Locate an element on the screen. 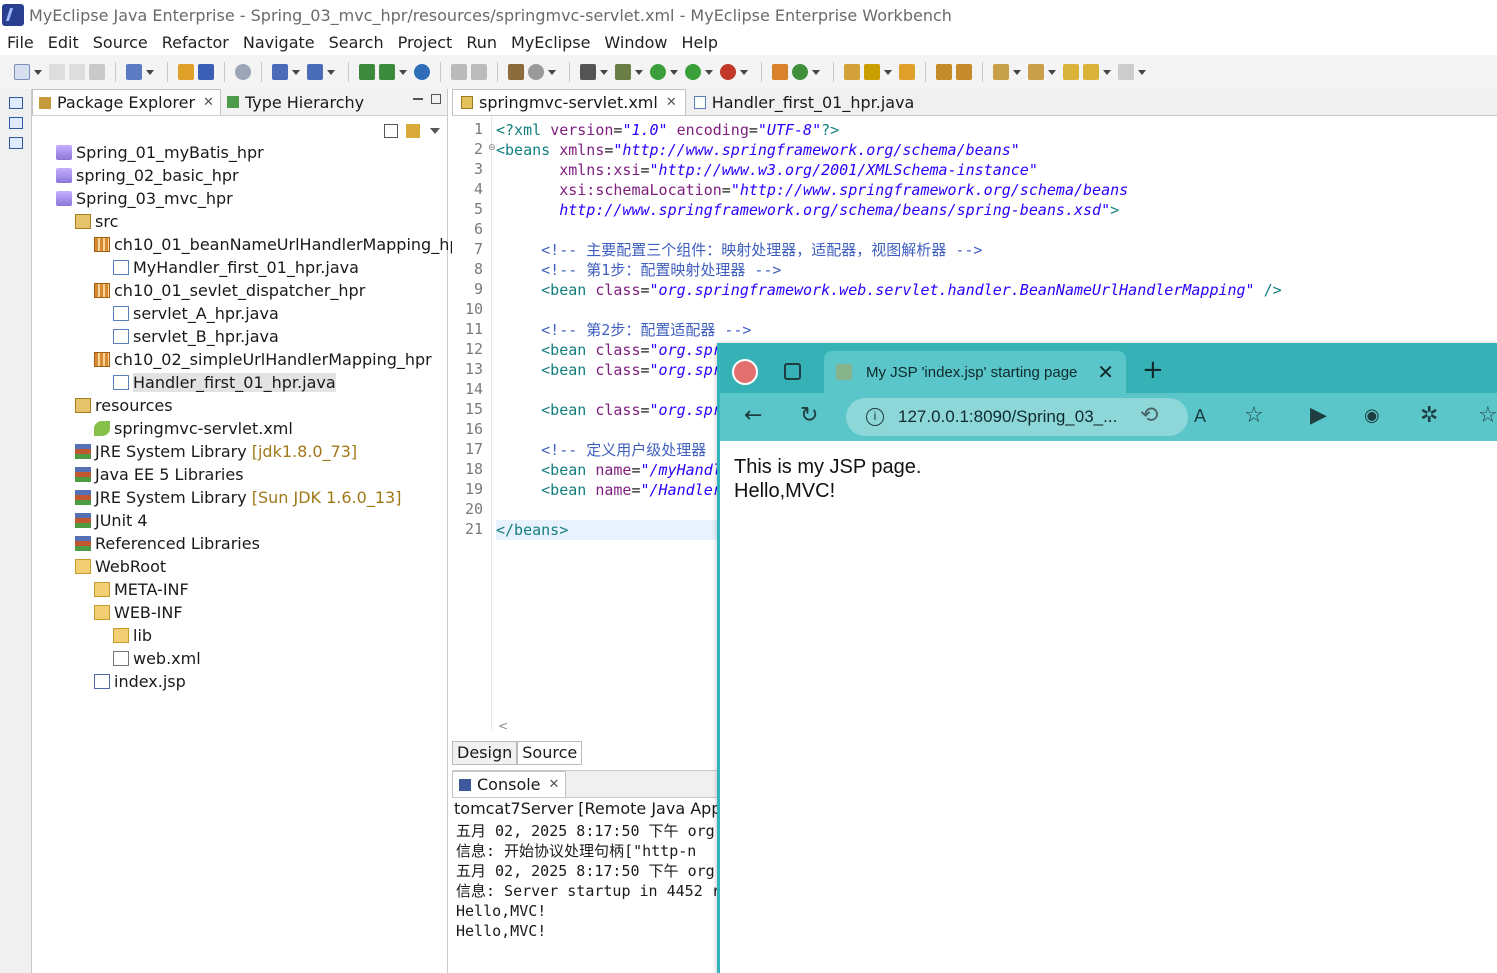 The image size is (1497, 973). settings-icon is located at coordinates (536, 72).